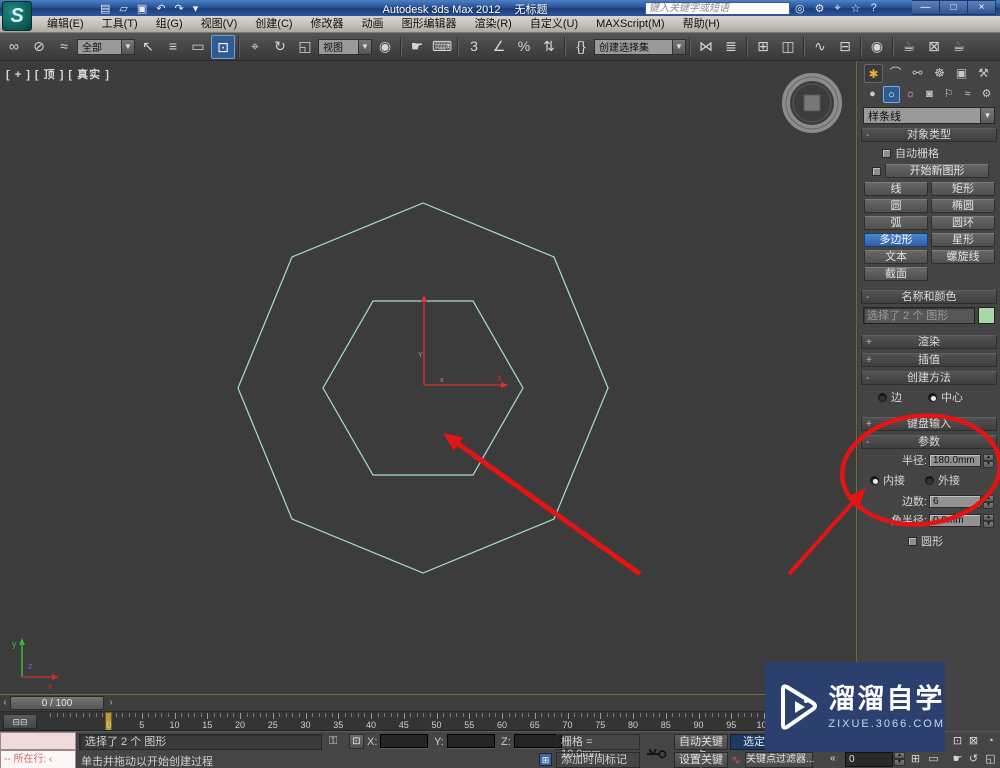  Describe the element at coordinates (957, 741) in the screenshot. I see `zoom-extents-icon: ⊡` at that location.